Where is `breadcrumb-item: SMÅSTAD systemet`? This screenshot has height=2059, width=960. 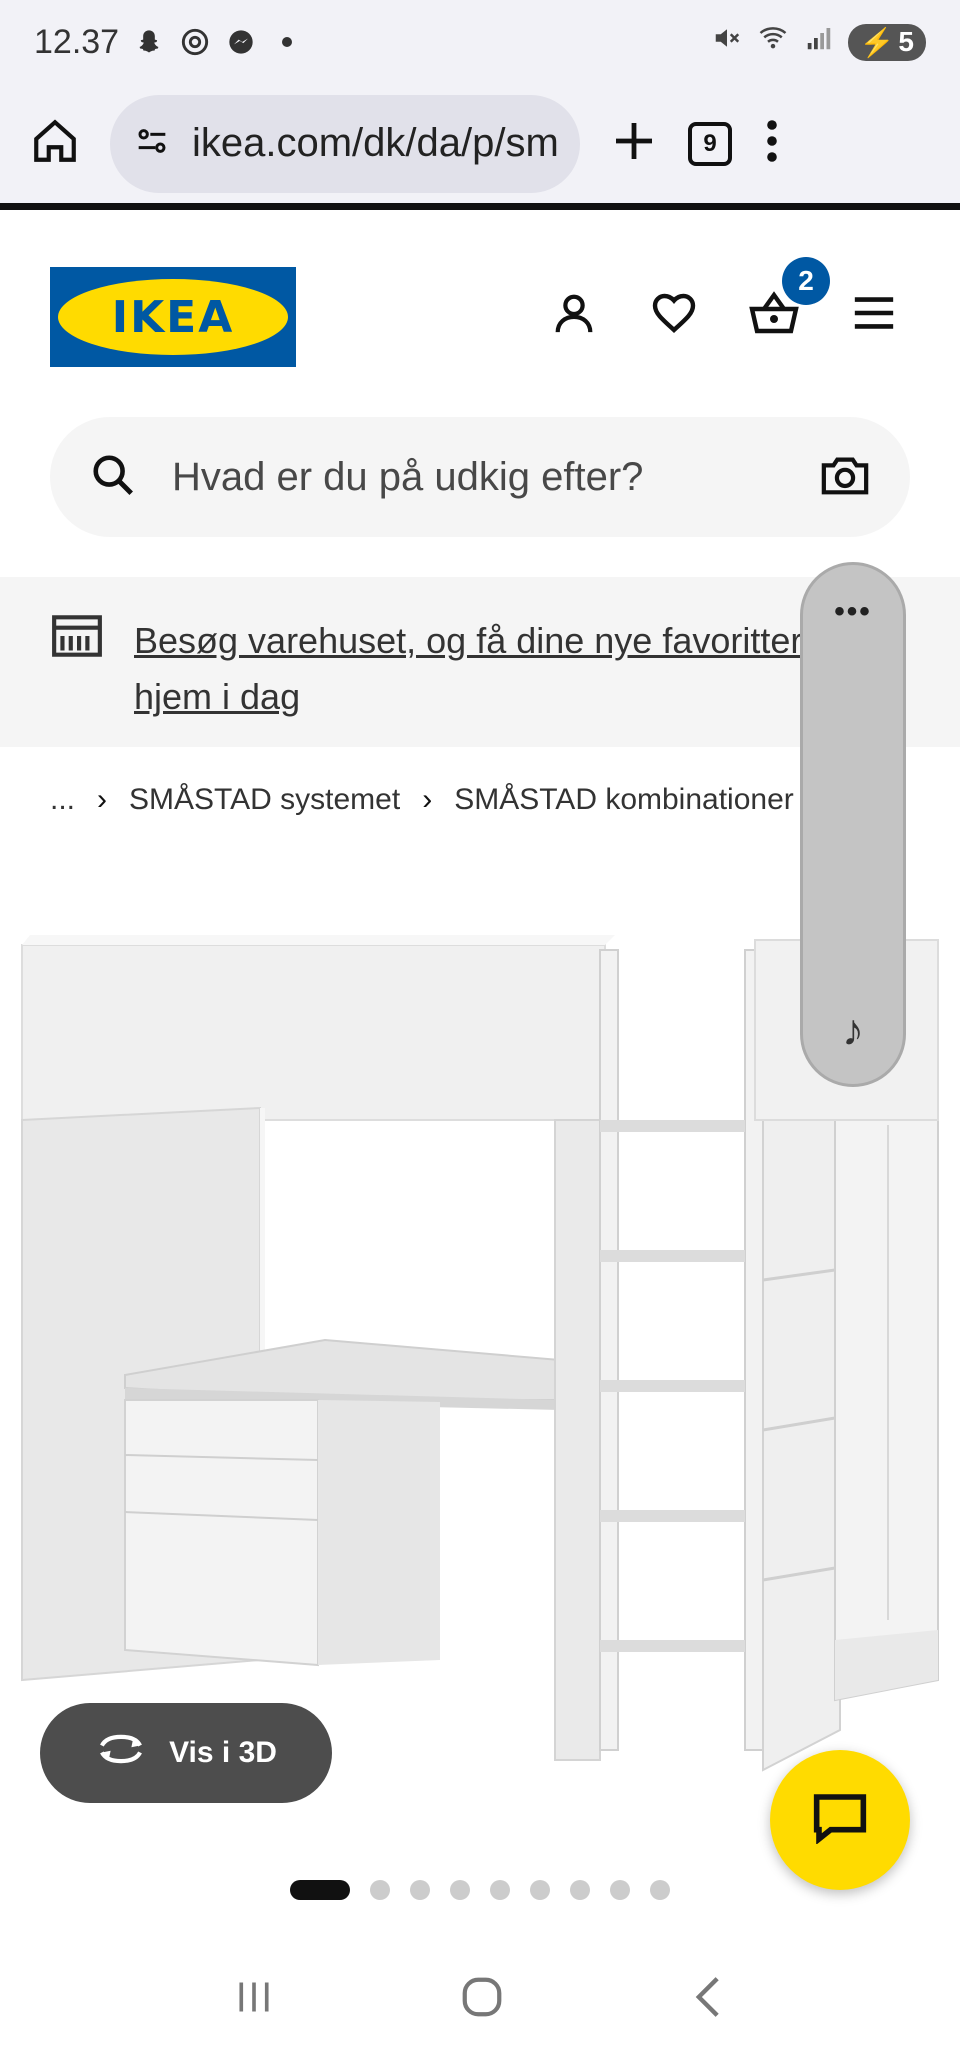
breadcrumb-item: SMÅSTAD systemet is located at coordinates (264, 800).